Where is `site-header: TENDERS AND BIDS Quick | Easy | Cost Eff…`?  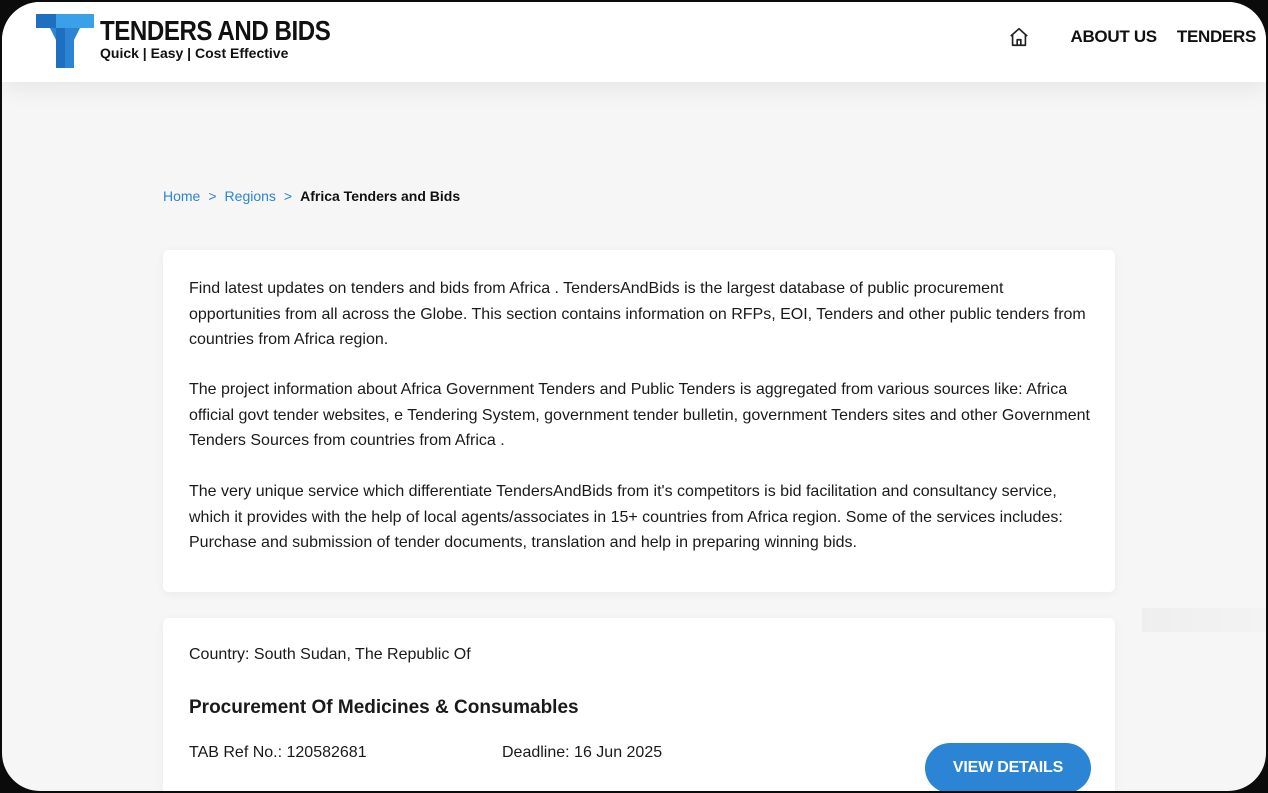
site-header: TENDERS AND BIDS Quick | Easy | Cost Eff… is located at coordinates (634, 42).